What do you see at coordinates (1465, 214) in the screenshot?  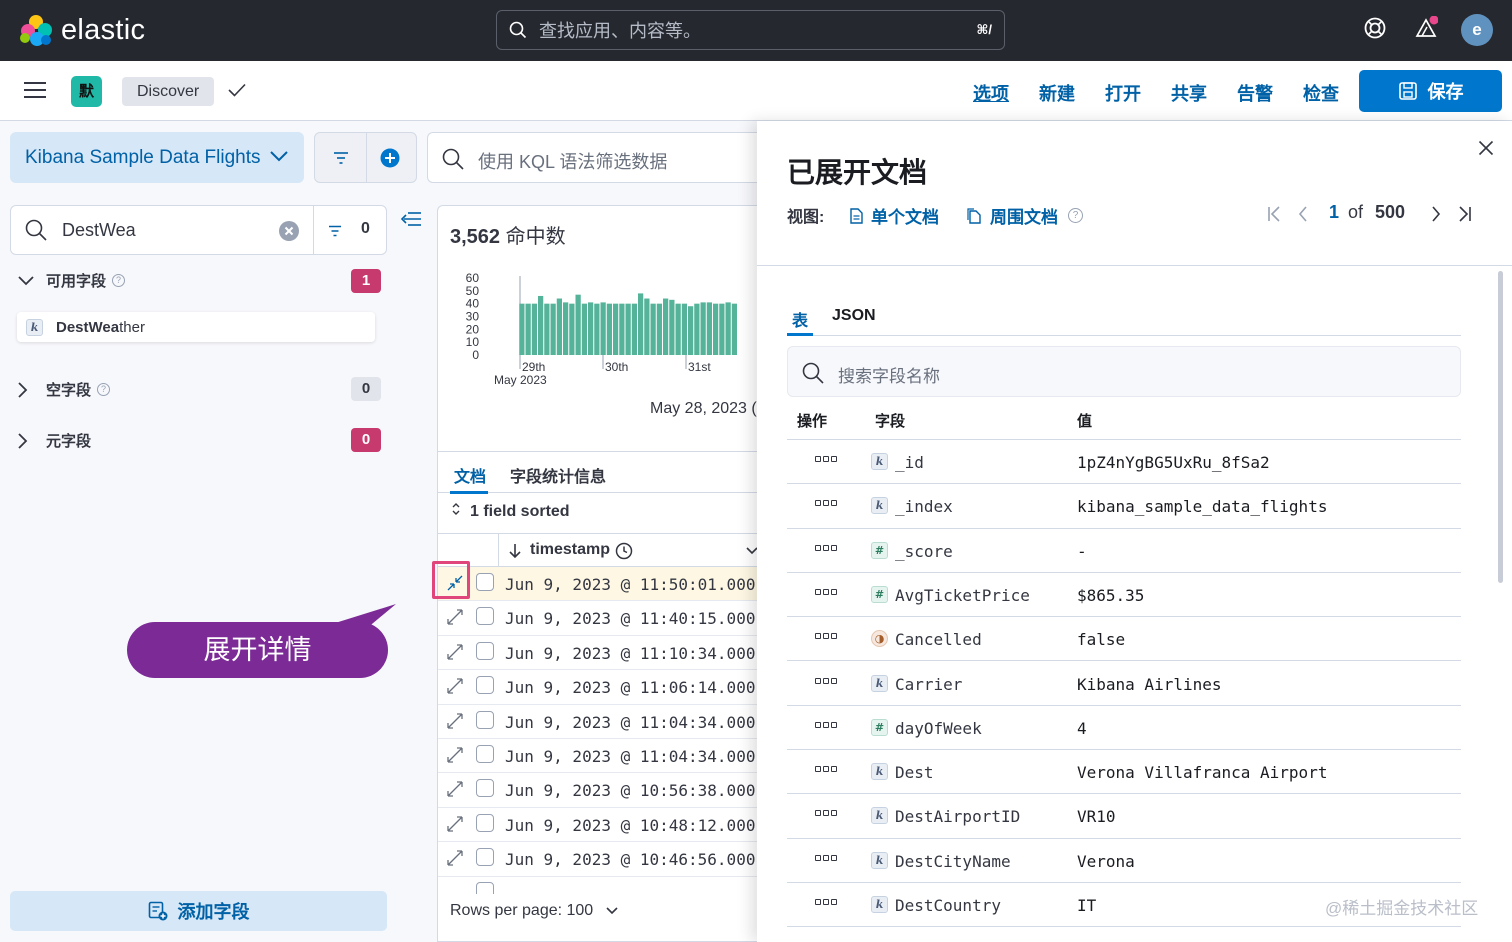 I see `last-page-icon` at bounding box center [1465, 214].